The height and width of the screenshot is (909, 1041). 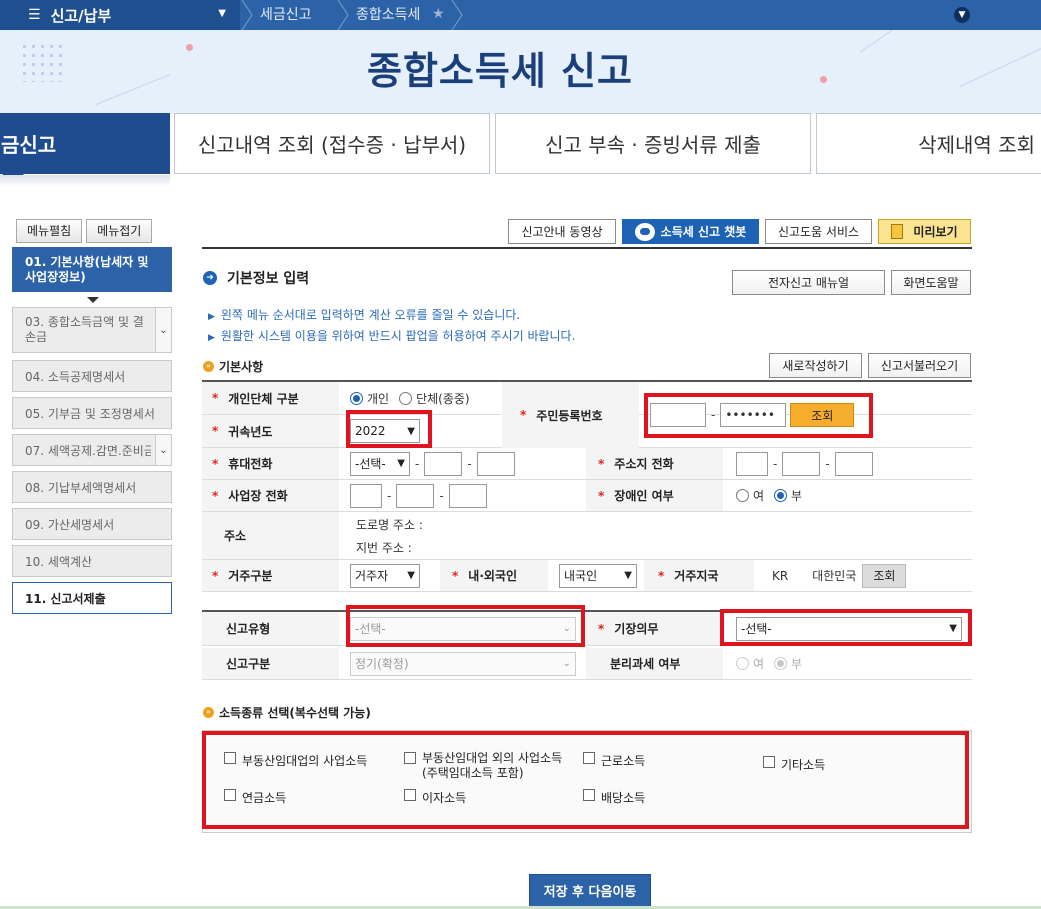 I want to click on year-label: * 귀속년도, so click(x=270, y=431).